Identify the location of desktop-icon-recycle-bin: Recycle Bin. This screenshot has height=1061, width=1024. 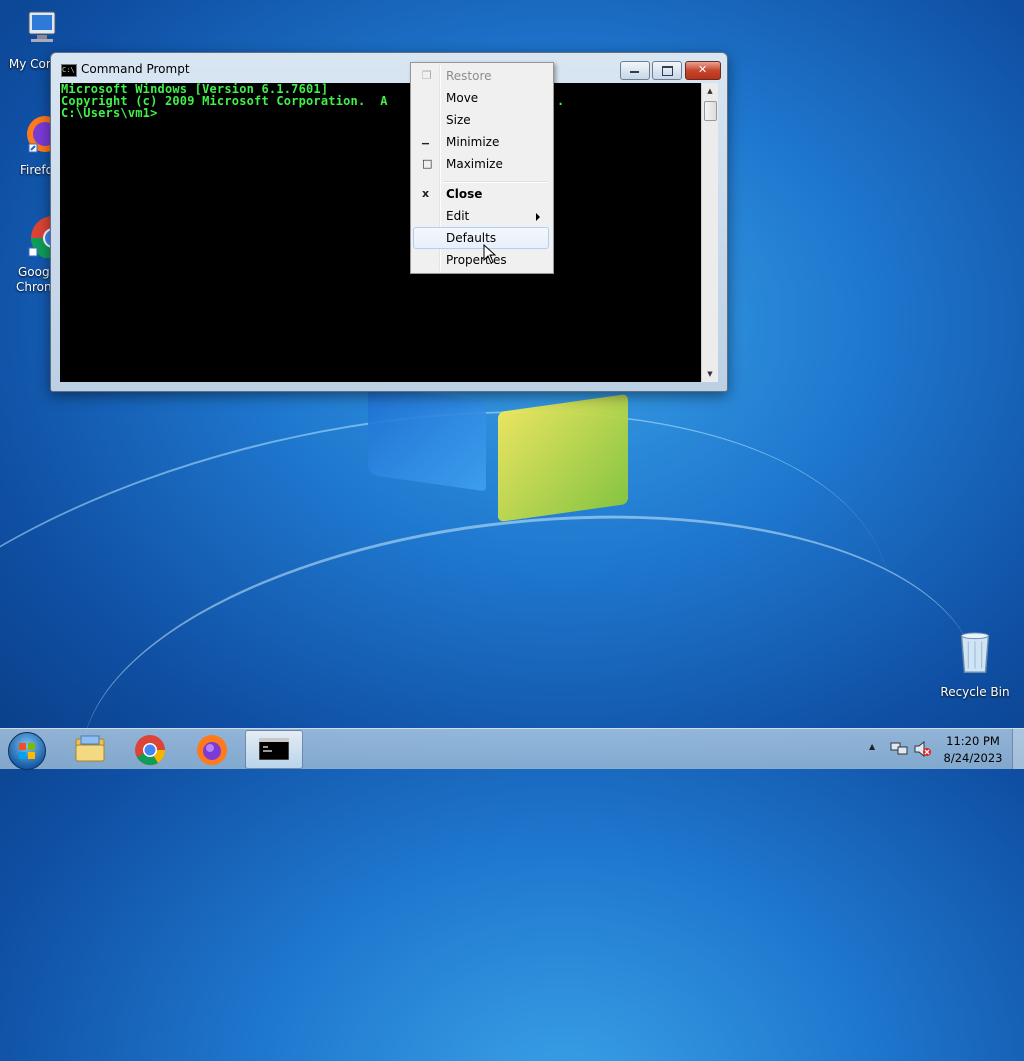
(975, 665).